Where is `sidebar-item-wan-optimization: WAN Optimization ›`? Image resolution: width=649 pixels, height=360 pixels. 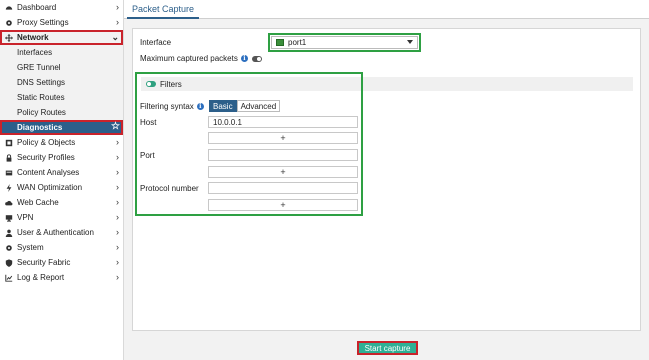 sidebar-item-wan-optimization: WAN Optimization › is located at coordinates (61, 187).